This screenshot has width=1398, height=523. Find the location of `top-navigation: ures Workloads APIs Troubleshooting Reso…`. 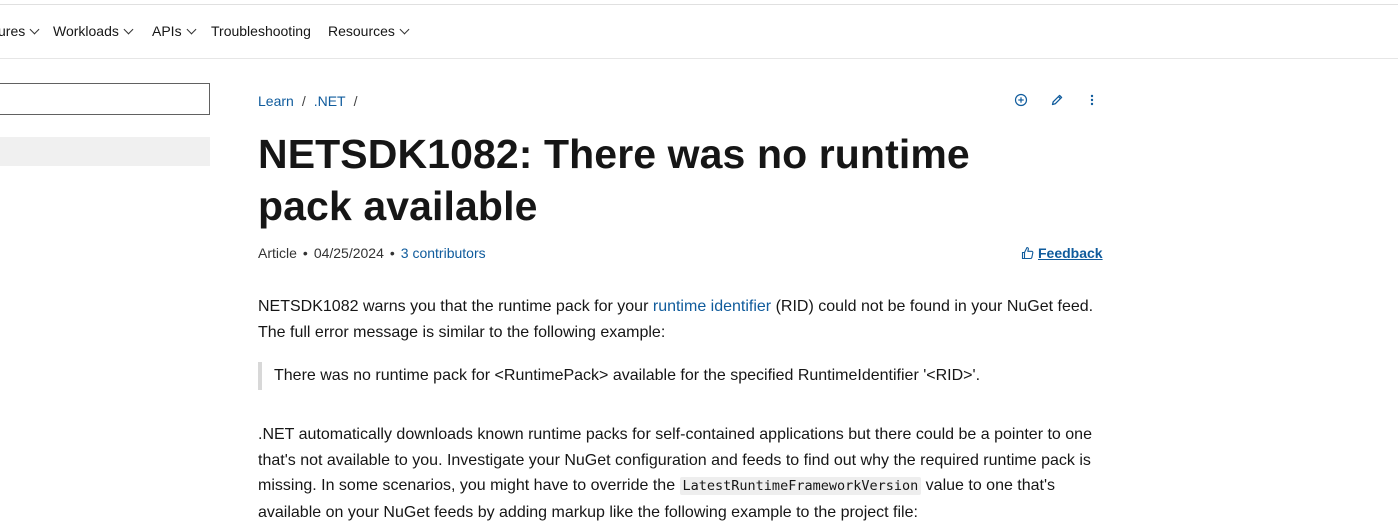

top-navigation: ures Workloads APIs Troubleshooting Reso… is located at coordinates (699, 32).